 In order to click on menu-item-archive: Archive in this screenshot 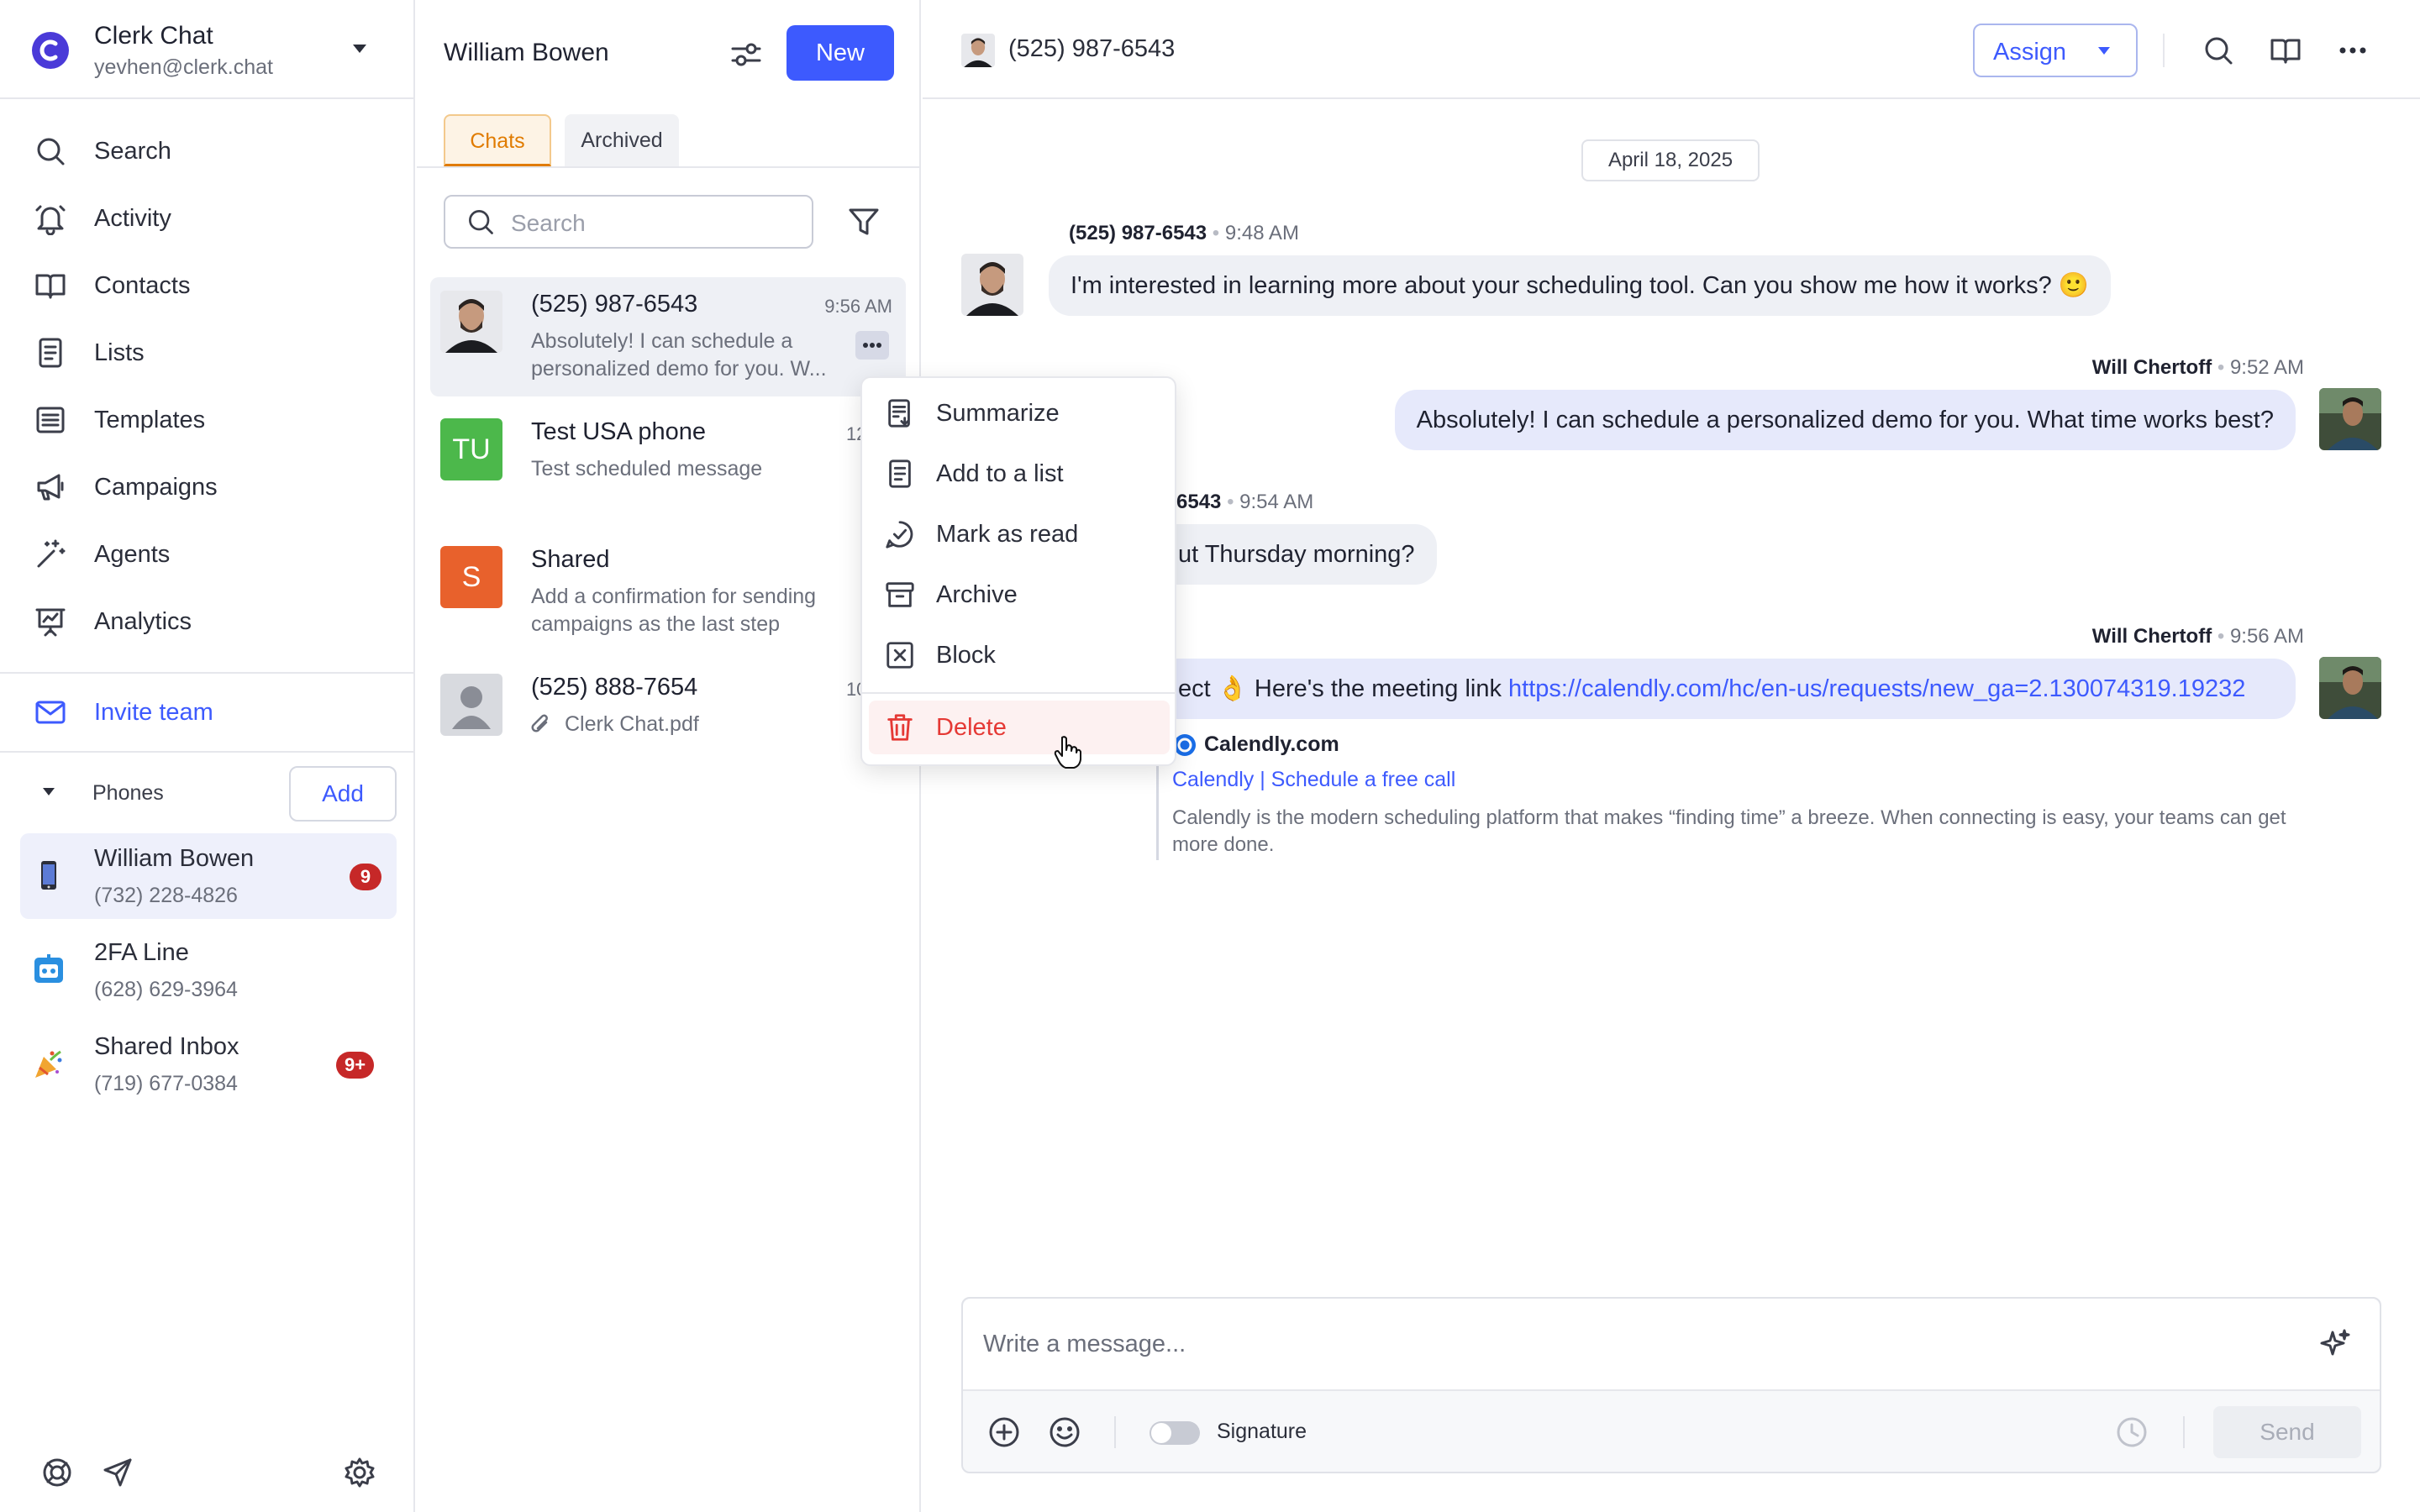, I will do `click(1020, 595)`.